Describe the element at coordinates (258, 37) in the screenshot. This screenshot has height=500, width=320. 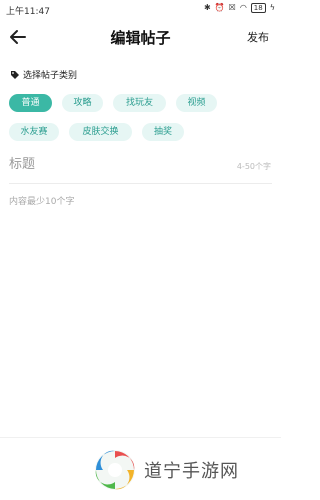
I see `publish-button: 发布` at that location.